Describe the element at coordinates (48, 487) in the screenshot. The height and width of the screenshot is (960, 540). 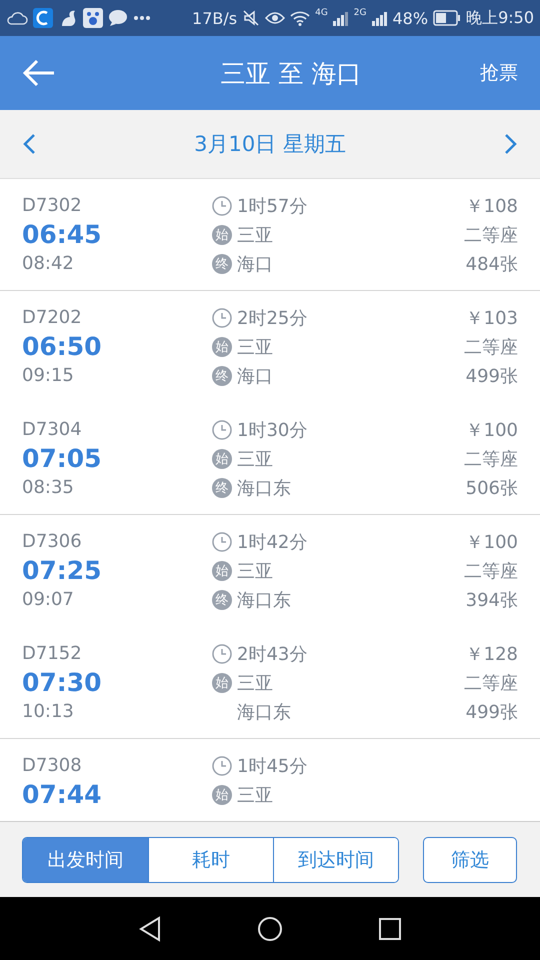
I see `arrival-time: 08:35` at that location.